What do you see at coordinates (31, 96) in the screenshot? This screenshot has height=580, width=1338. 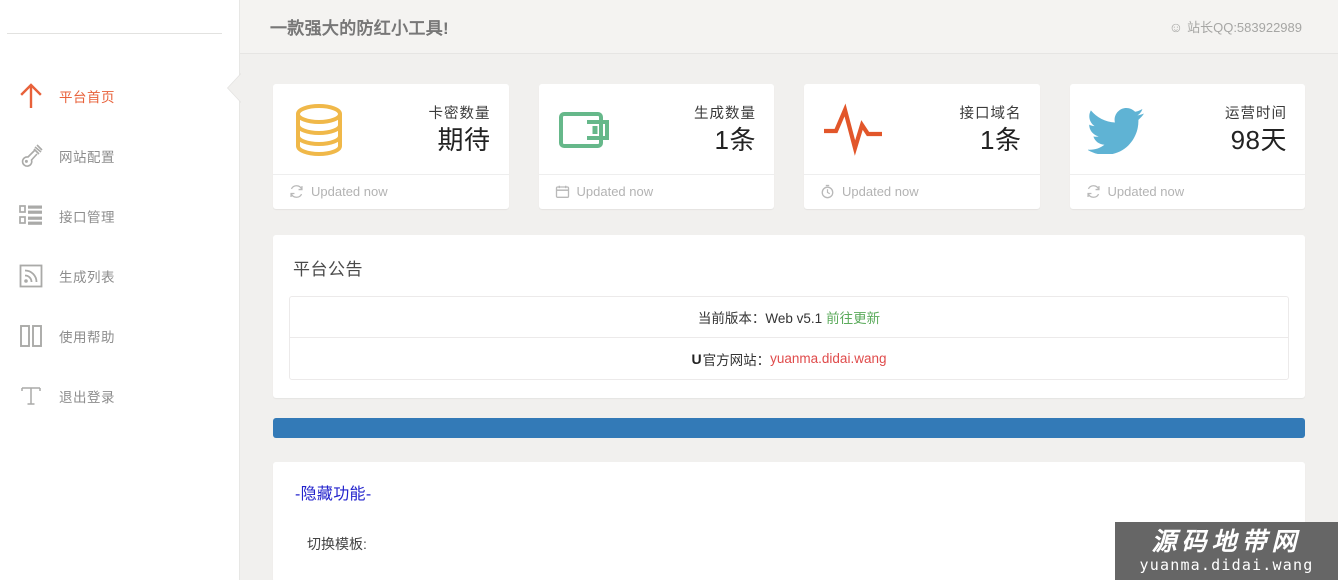 I see `up-arrow-icon` at bounding box center [31, 96].